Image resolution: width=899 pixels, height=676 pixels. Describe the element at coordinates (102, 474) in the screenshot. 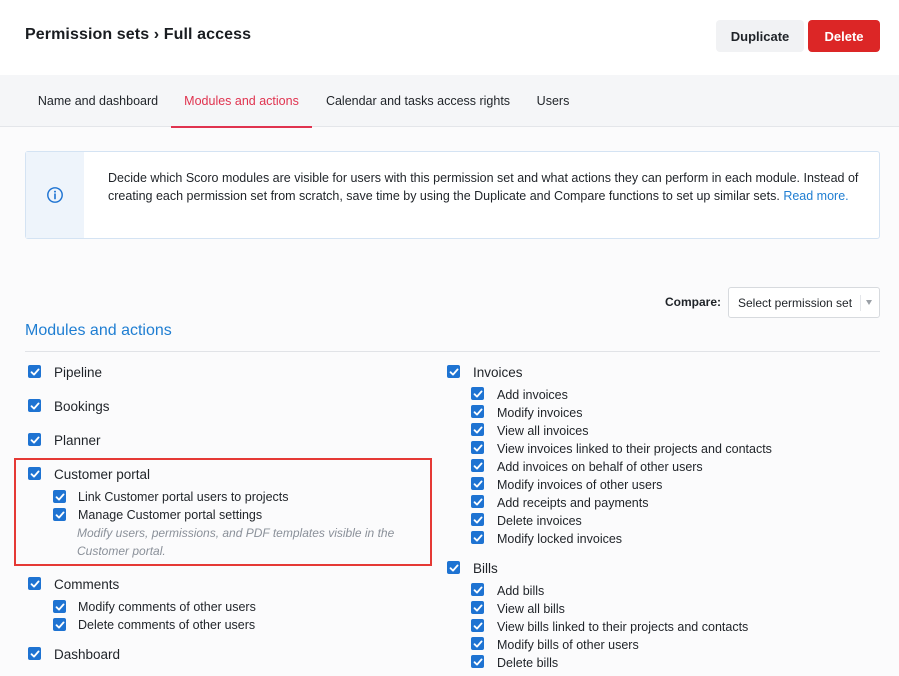

I see `customer-portal-label: Customer portal` at that location.